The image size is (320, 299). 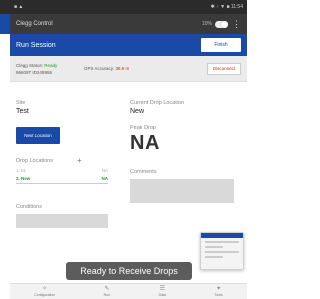 I want to click on nav-label: Data, so click(x=162, y=295).